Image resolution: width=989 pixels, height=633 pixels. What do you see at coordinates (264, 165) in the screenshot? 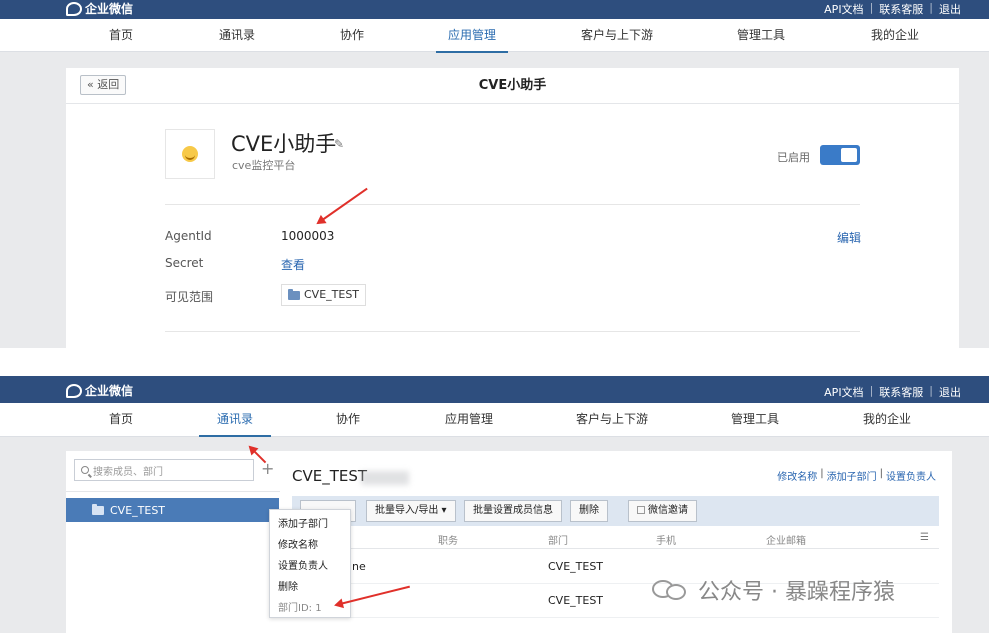
I see `app-description: cve监控平台` at bounding box center [264, 165].